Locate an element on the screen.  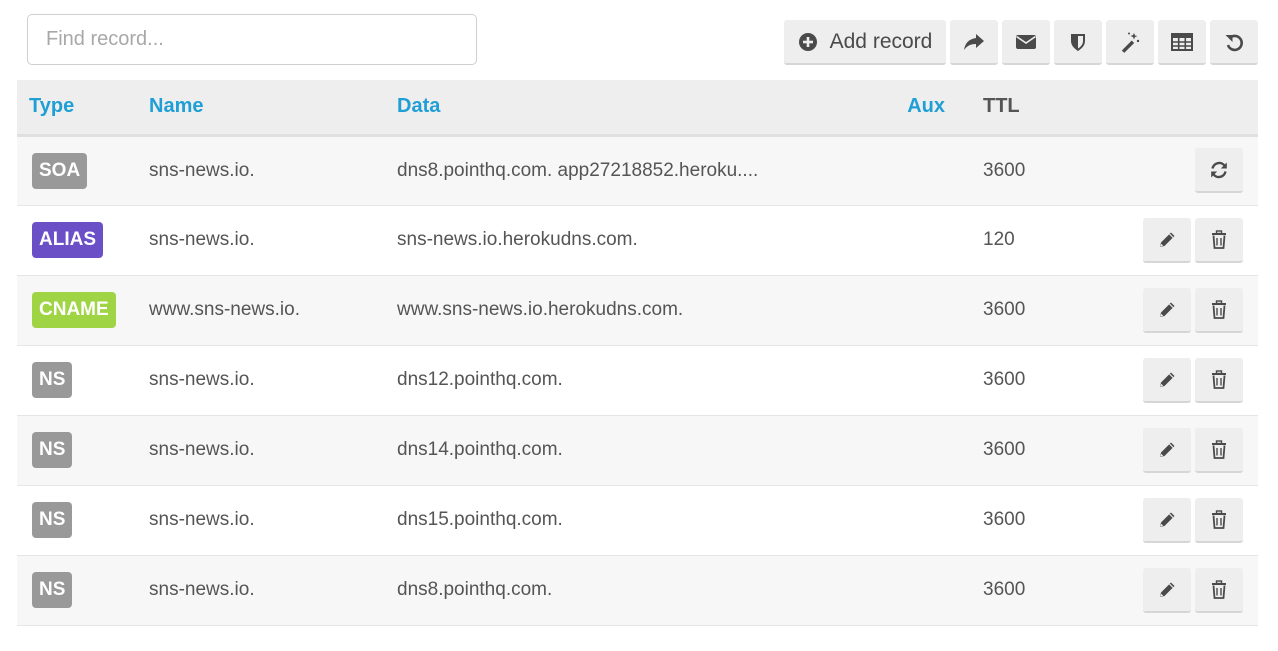
data-cell: dns15.pointhq.com. is located at coordinates (480, 519).